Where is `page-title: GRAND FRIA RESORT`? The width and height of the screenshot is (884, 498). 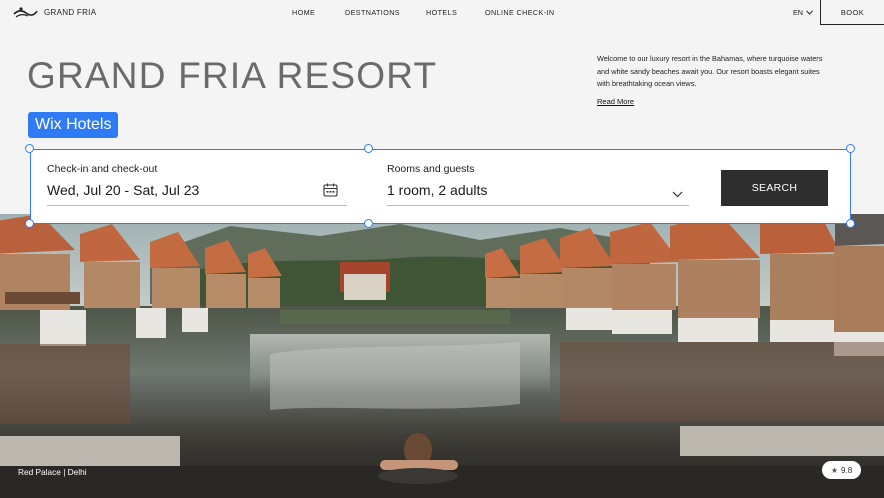
page-title: GRAND FRIA RESORT is located at coordinates (232, 75).